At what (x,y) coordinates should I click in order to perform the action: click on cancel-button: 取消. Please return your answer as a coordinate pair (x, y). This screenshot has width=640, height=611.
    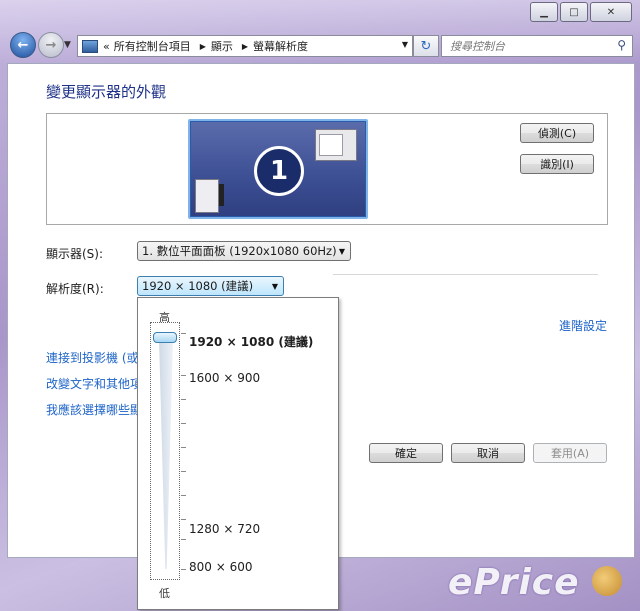
    Looking at the image, I should click on (488, 453).